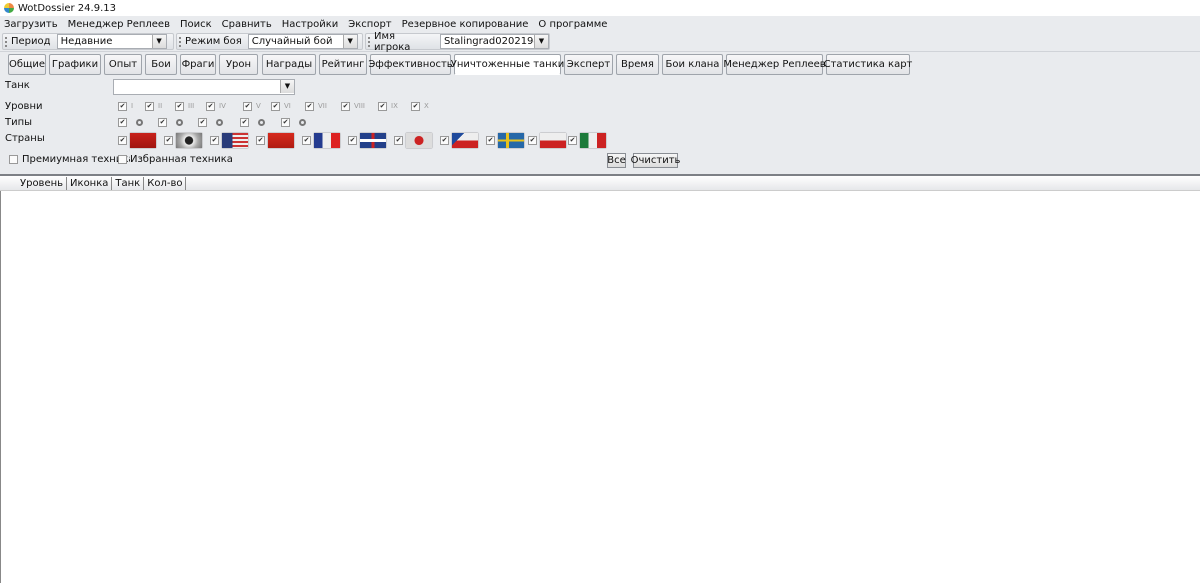 The image size is (1200, 583). Describe the element at coordinates (67, 8) in the screenshot. I see `window-title: WotDossier 24.9.13` at that location.